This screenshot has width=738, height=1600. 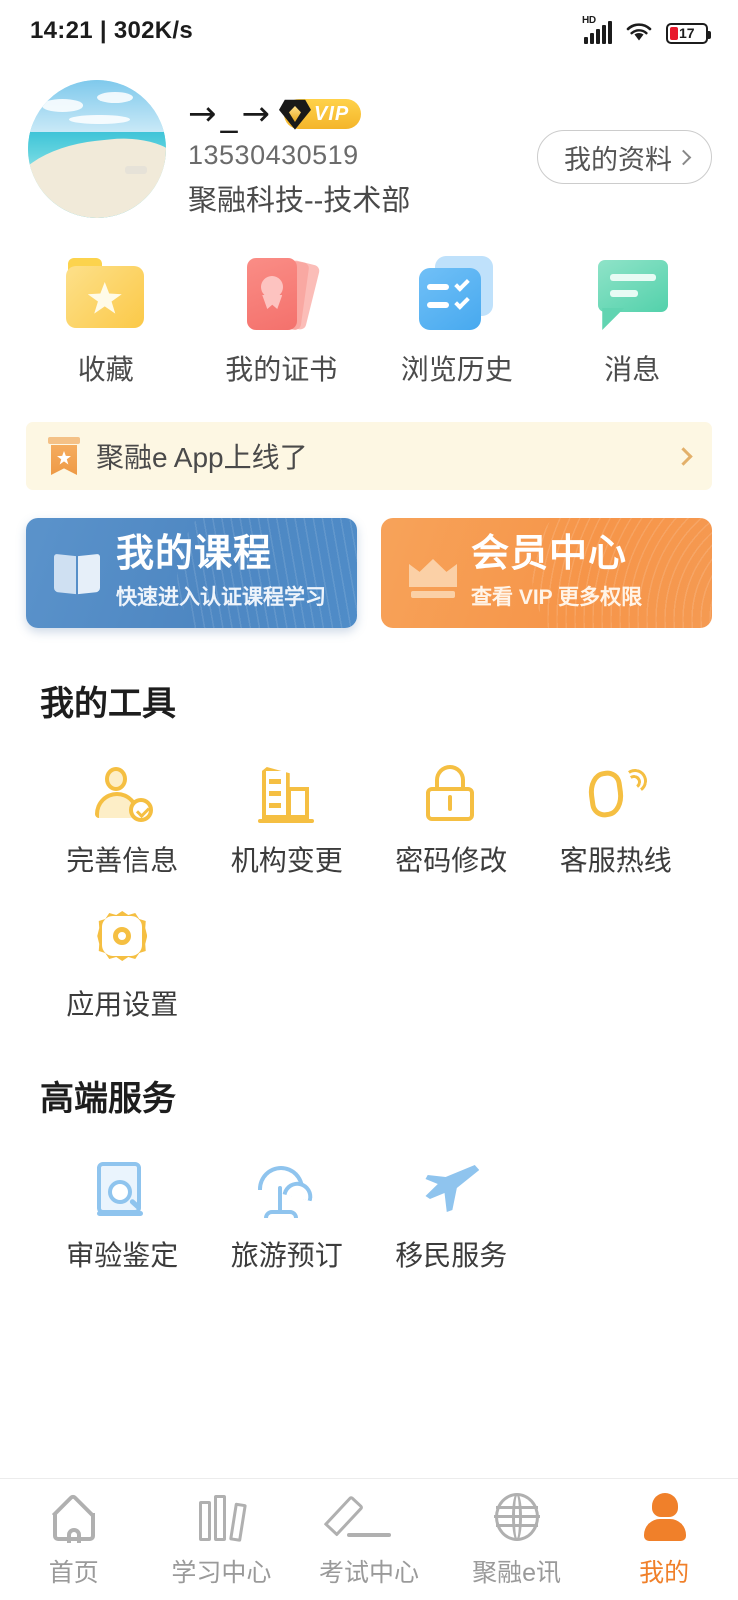 I want to click on user-display-name: →_→, so click(x=231, y=114).